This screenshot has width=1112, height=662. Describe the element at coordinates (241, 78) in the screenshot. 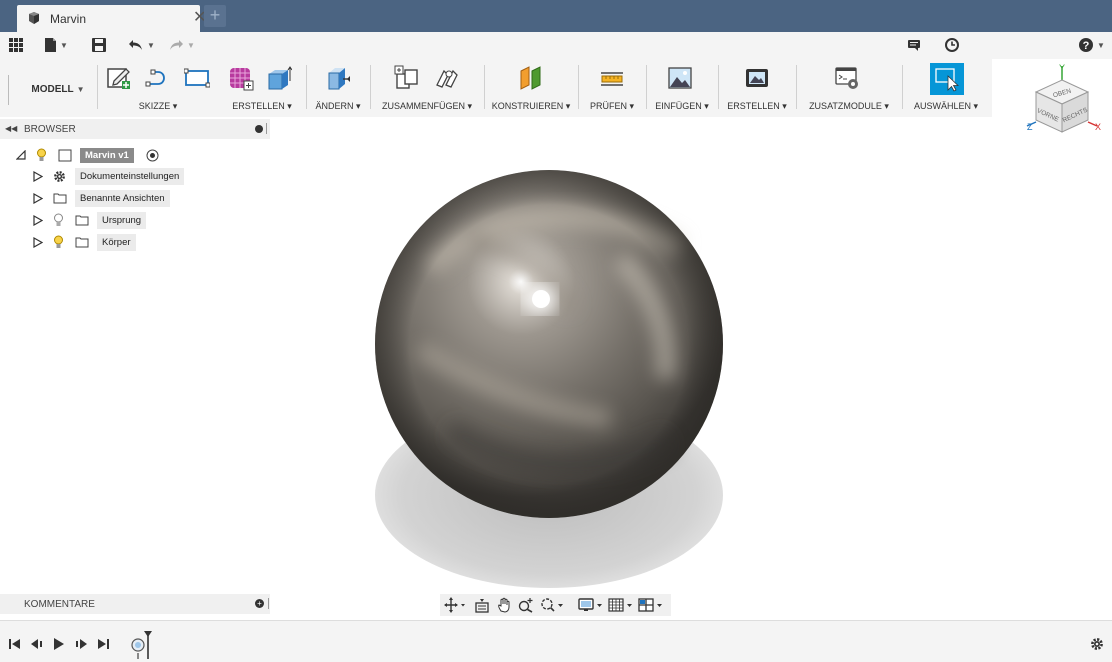

I see `form-icon` at that location.